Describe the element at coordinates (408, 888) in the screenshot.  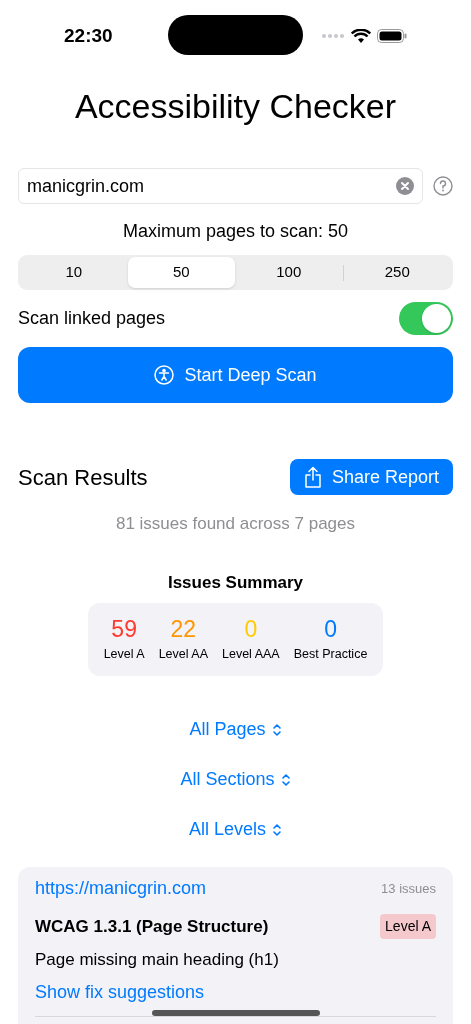
I see `issue-count-label: 13 issues` at that location.